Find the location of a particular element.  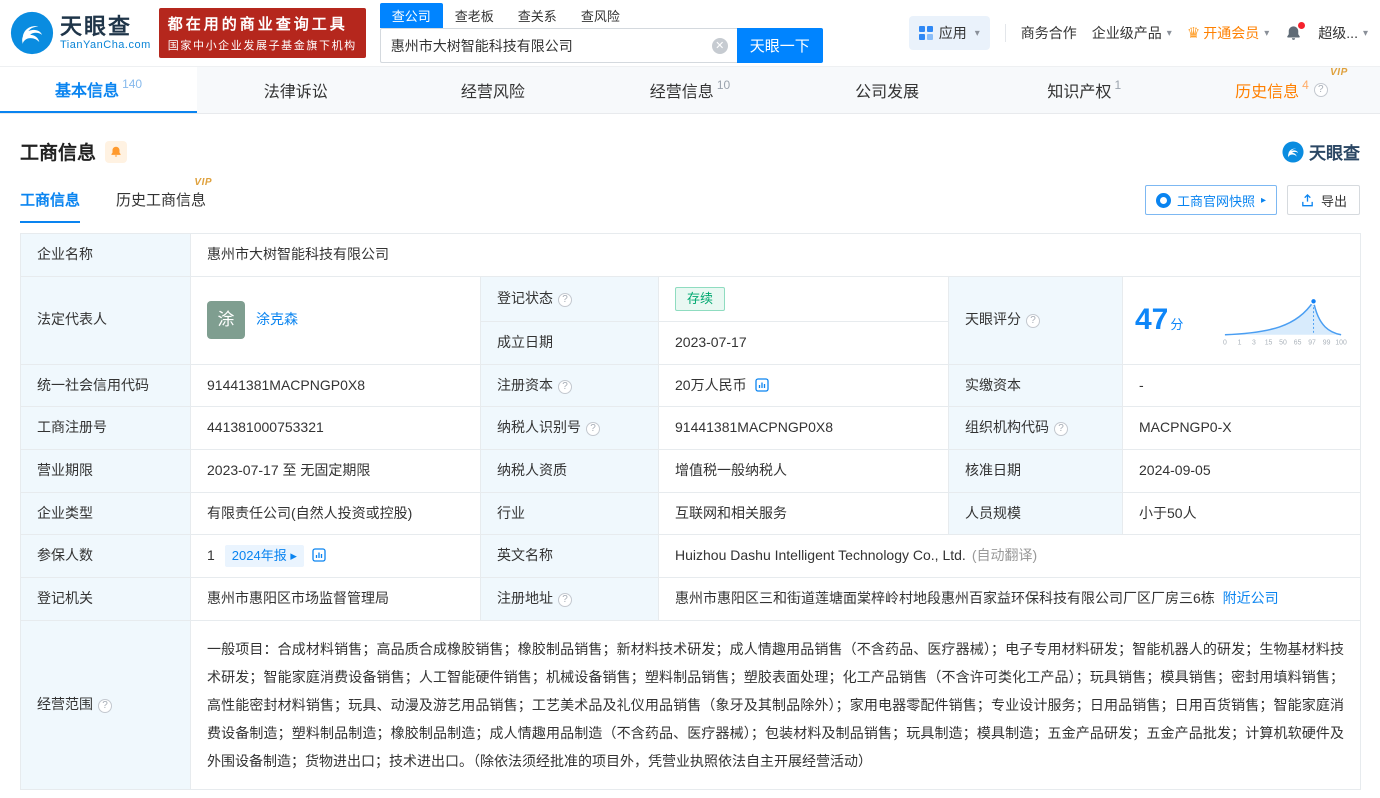

section-head: 工商信息 天眼查 is located at coordinates (690, 139).